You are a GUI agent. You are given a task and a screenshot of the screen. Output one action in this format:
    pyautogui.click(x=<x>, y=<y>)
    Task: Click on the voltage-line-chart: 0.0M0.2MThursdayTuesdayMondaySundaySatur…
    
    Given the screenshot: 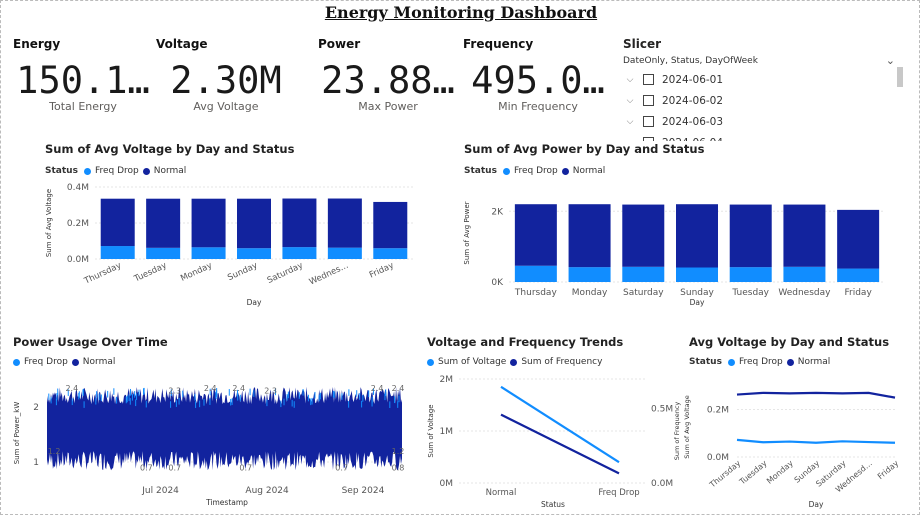 What is the action you would take?
    pyautogui.click(x=785, y=440)
    